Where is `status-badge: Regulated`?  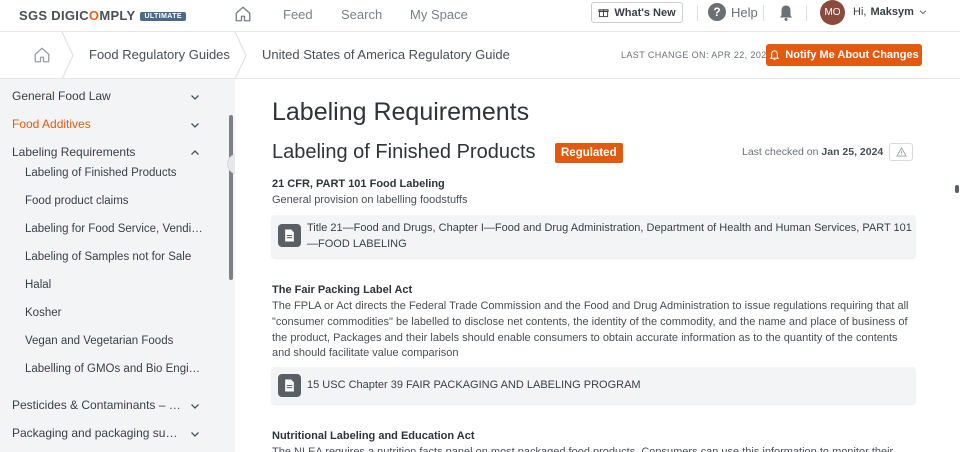
status-badge: Regulated is located at coordinates (589, 153).